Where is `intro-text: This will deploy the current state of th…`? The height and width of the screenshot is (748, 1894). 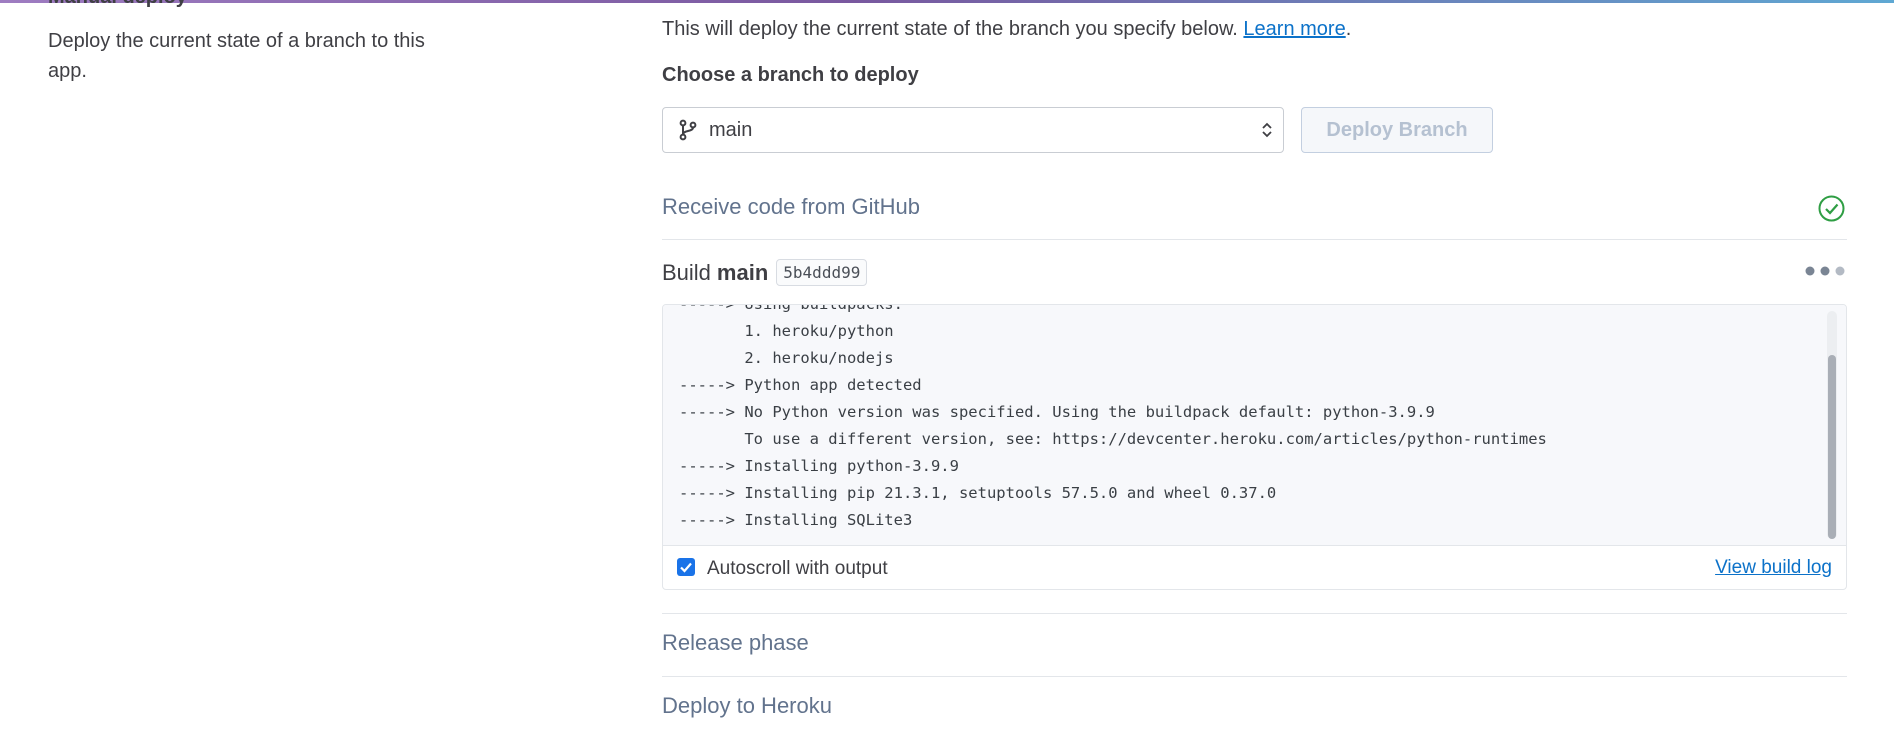 intro-text: This will deploy the current state of th… is located at coordinates (950, 29).